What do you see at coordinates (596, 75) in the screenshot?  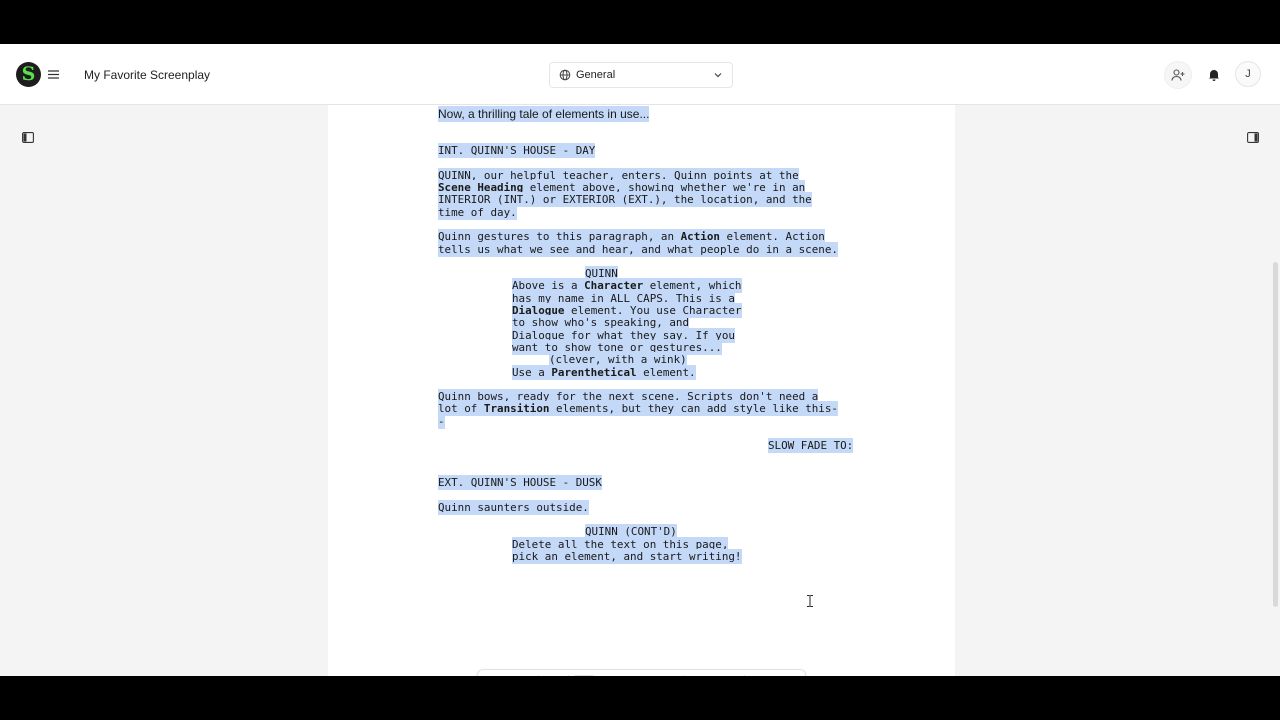 I see `dropdown-label: General` at bounding box center [596, 75].